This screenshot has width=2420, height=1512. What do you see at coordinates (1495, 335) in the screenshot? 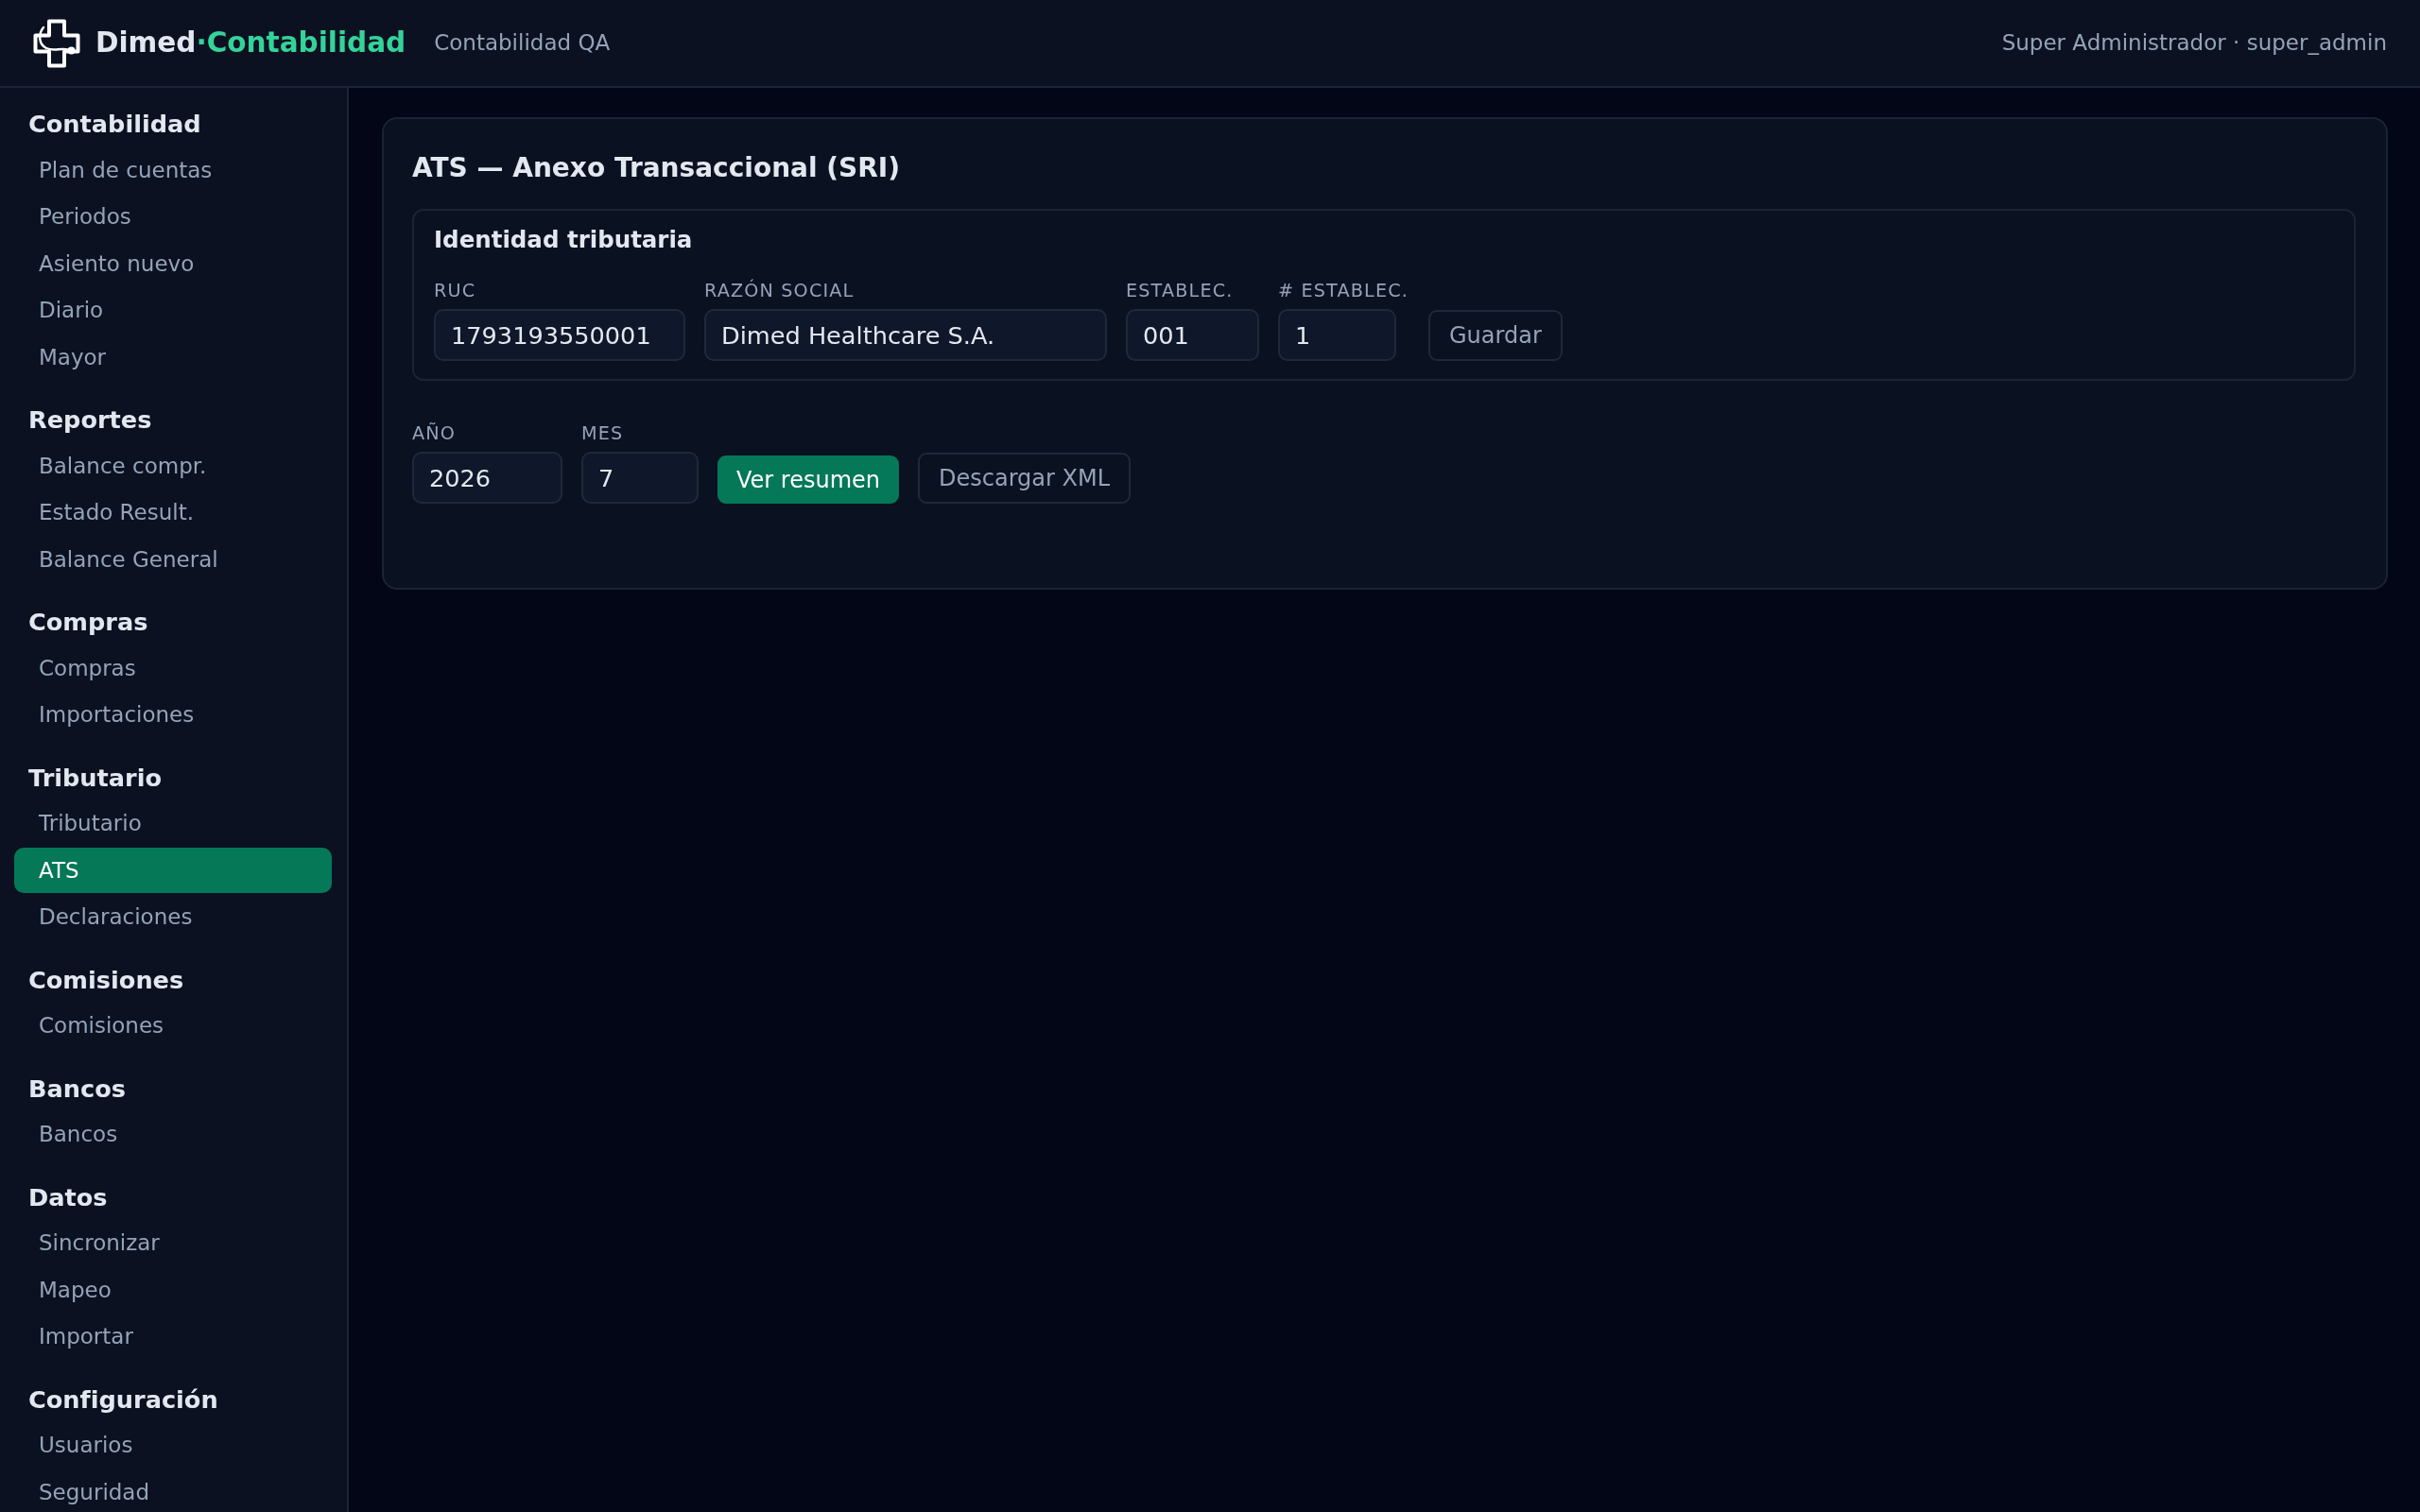
I see `outline-button: Guardar` at bounding box center [1495, 335].